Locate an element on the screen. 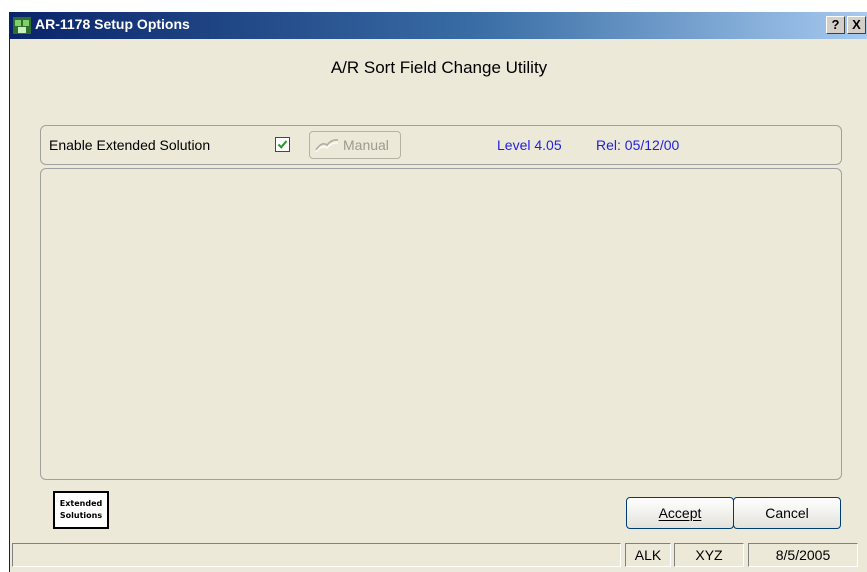  accept-button: Accept is located at coordinates (680, 513).